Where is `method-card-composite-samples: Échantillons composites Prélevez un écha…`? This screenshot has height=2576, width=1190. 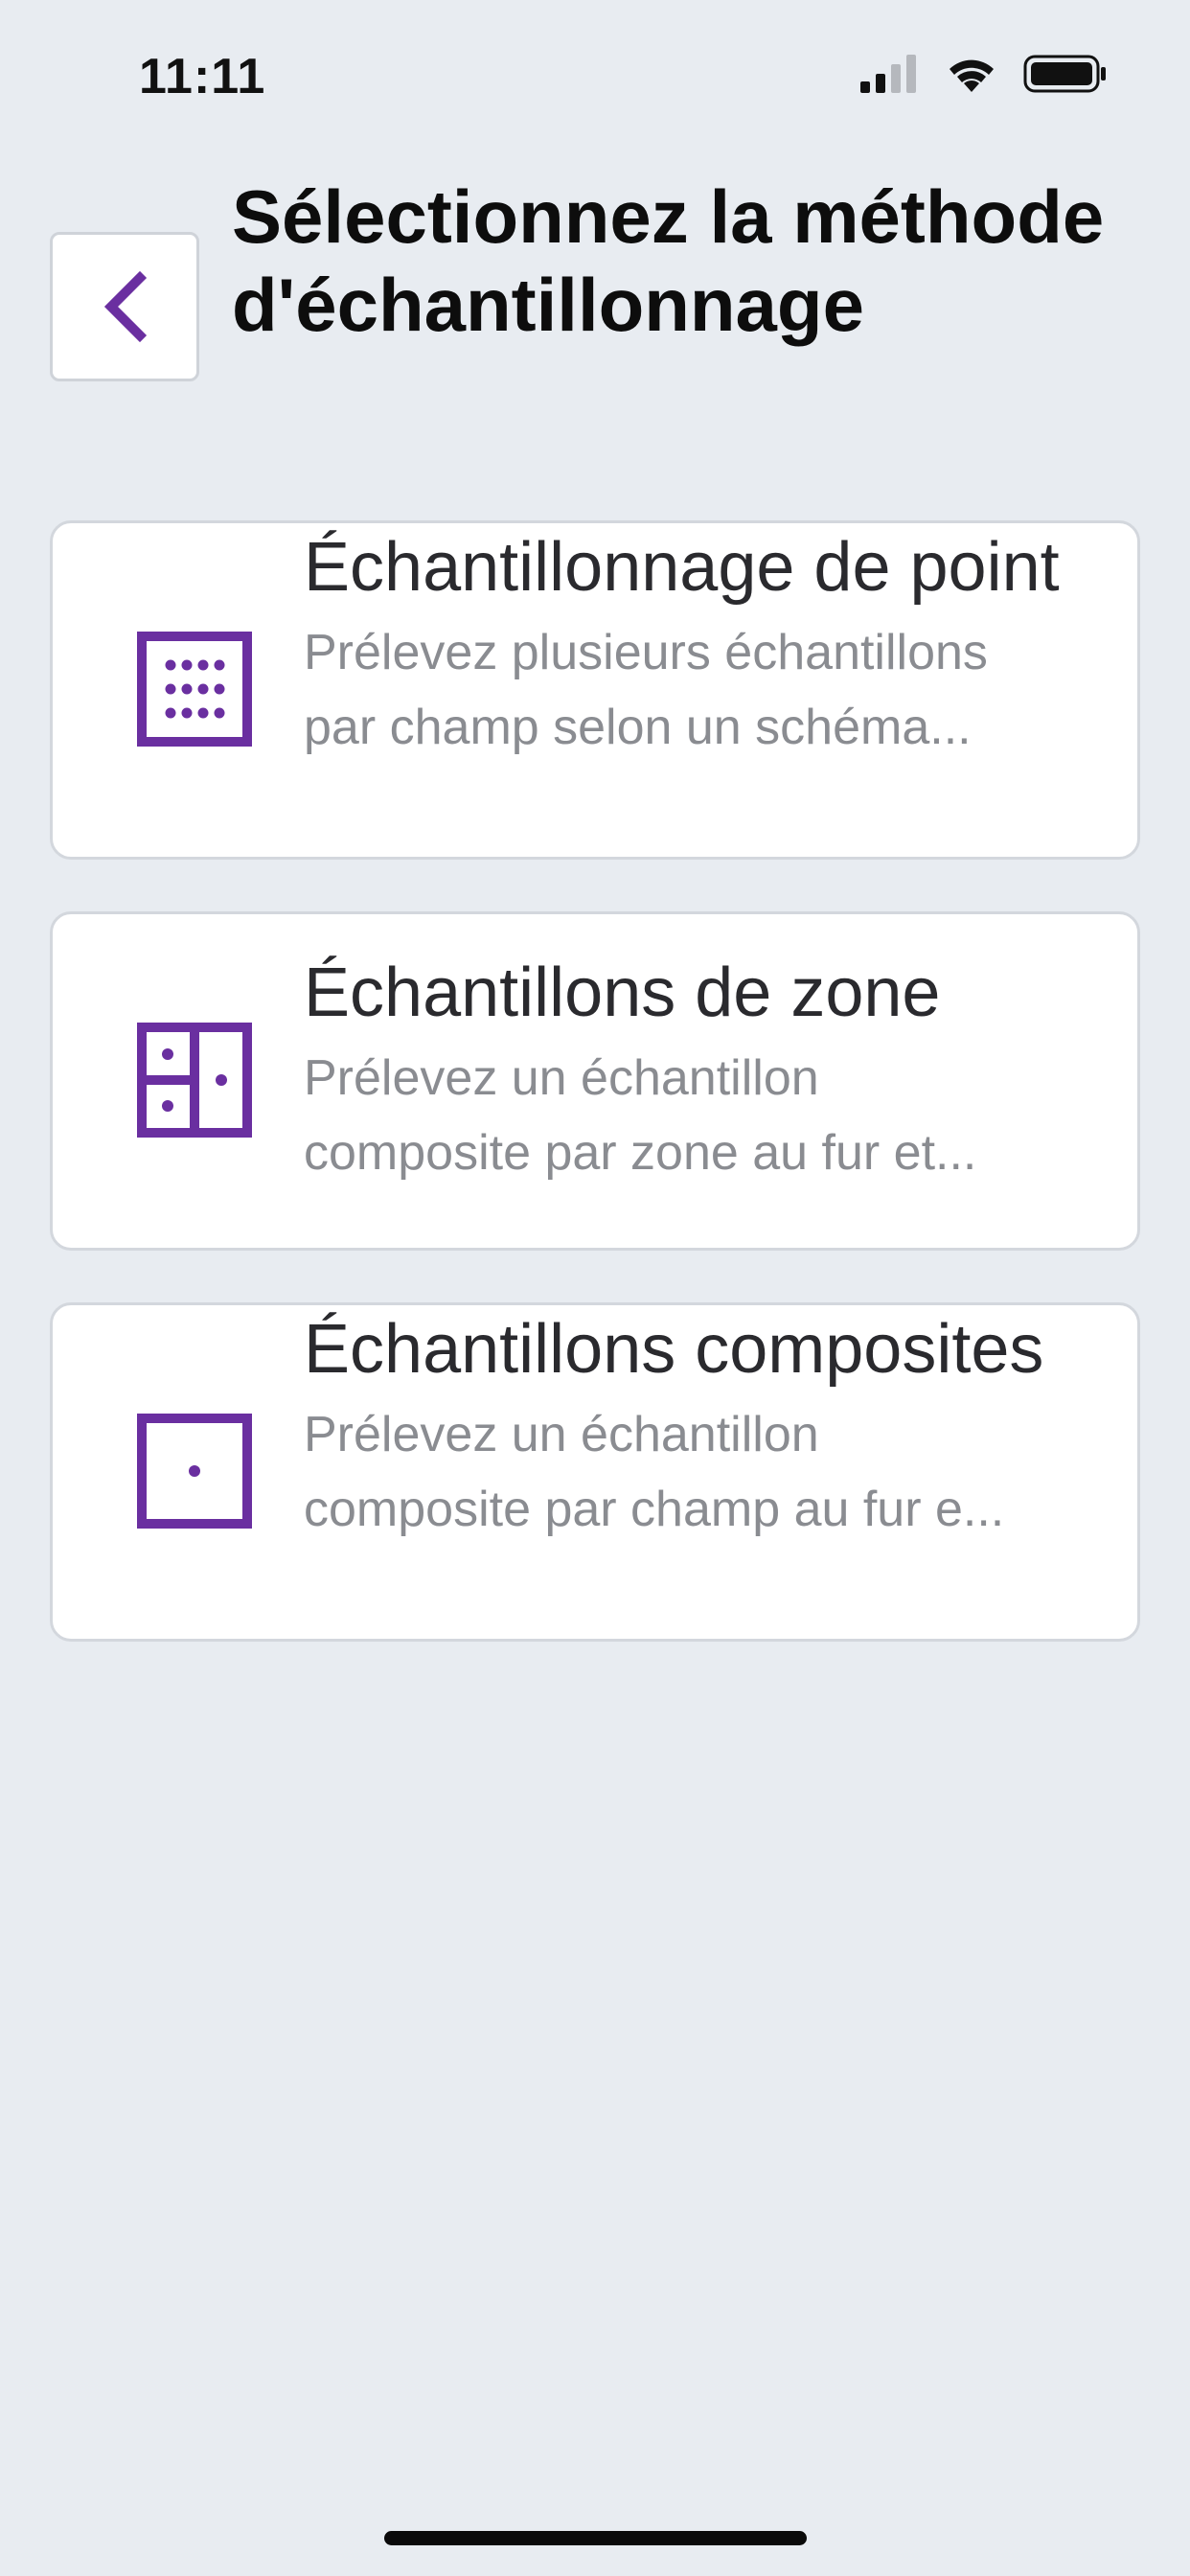
method-card-composite-samples: Échantillons composites Prélevez un écha… is located at coordinates (595, 1472).